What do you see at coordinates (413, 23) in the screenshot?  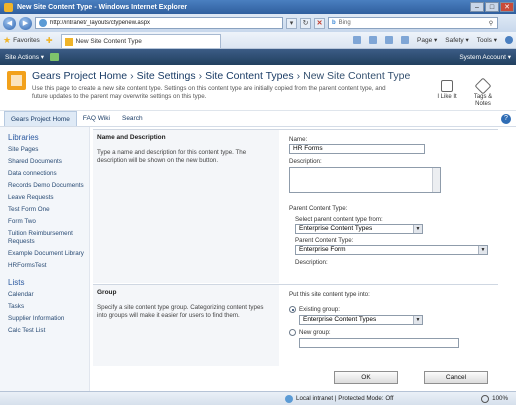 I see `search-input: b Bing ⚲` at bounding box center [413, 23].